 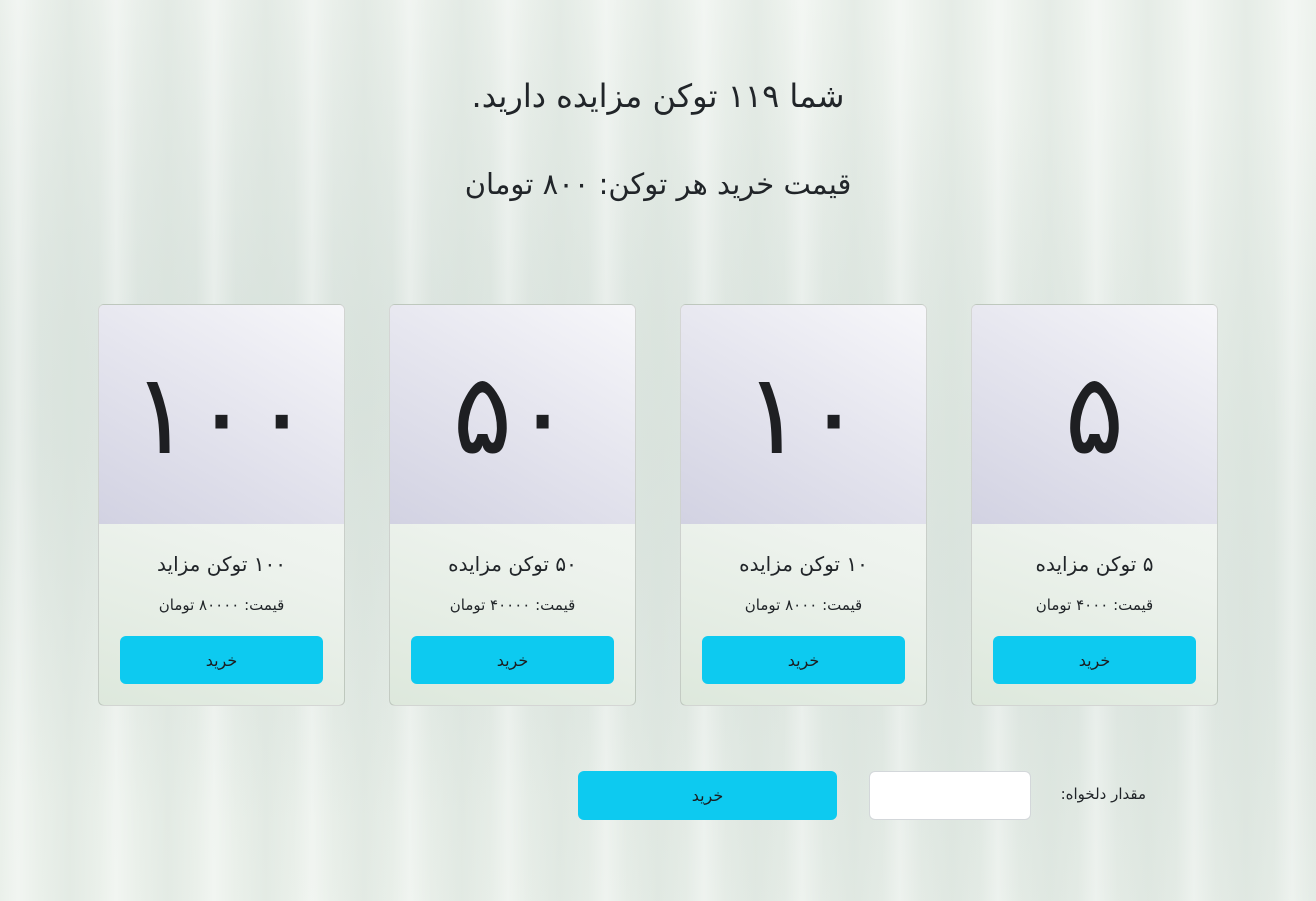 What do you see at coordinates (221, 564) in the screenshot?
I see `package-title: ۱۰۰ توکن مزاید` at bounding box center [221, 564].